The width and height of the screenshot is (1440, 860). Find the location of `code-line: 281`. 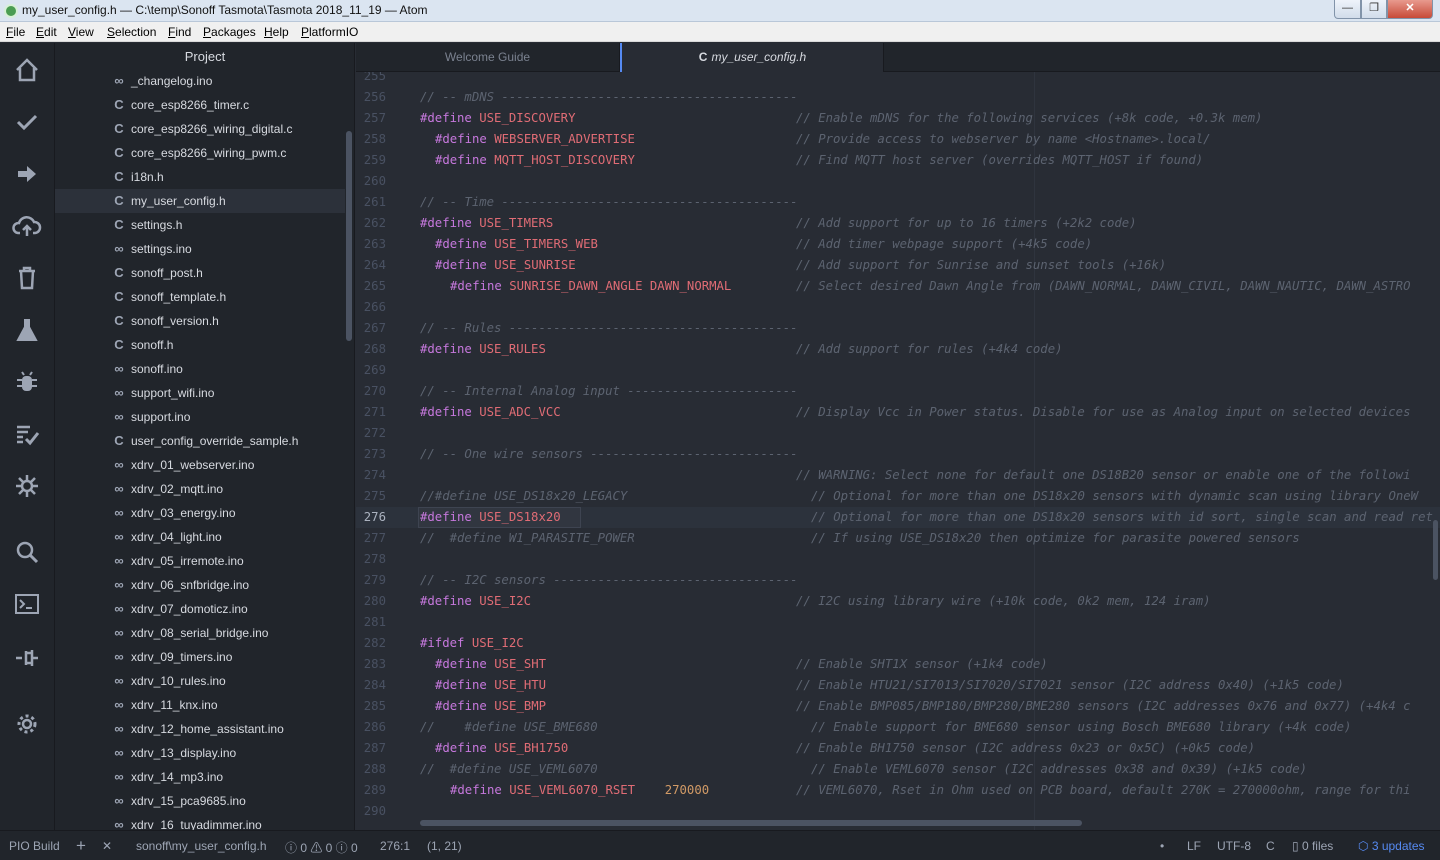

code-line: 281 is located at coordinates (898, 622).